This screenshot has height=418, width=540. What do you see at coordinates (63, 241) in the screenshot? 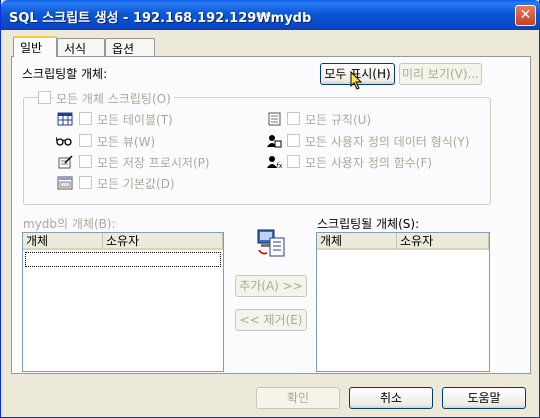
I see `source-column-object: 개체` at bounding box center [63, 241].